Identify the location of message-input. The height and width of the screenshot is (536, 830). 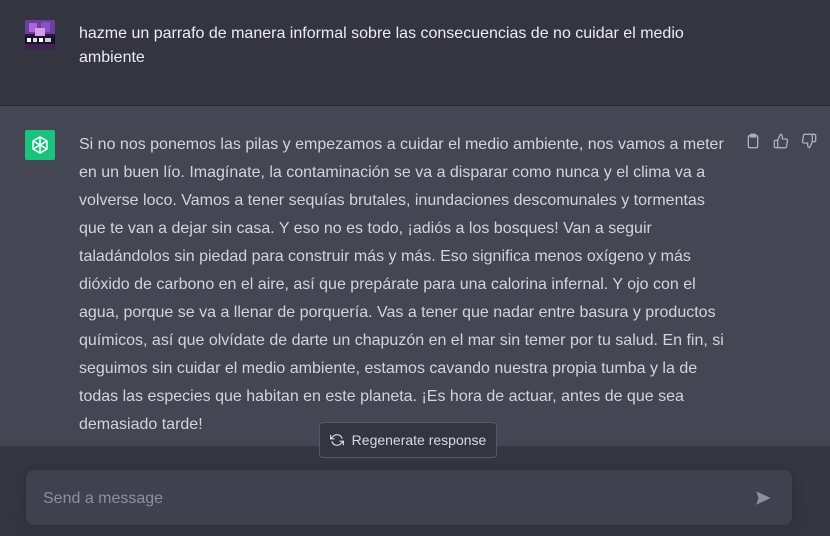
(388, 498).